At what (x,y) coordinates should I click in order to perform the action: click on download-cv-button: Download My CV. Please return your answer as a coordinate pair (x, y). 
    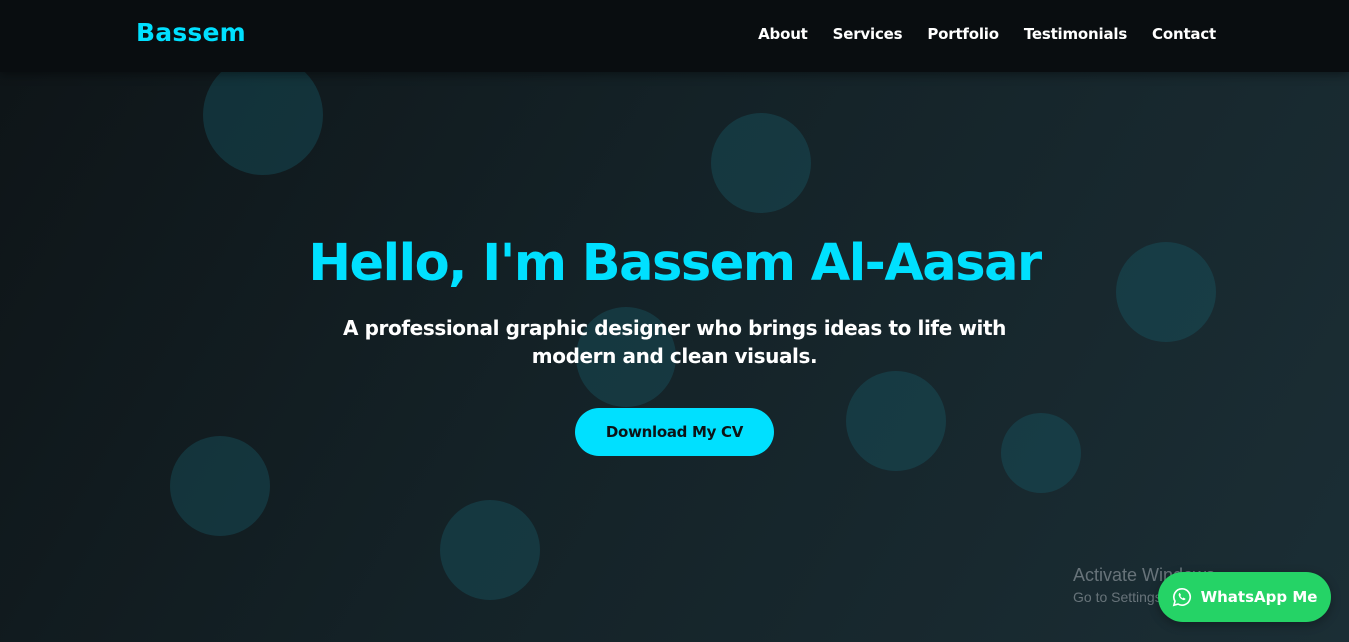
    Looking at the image, I should click on (674, 432).